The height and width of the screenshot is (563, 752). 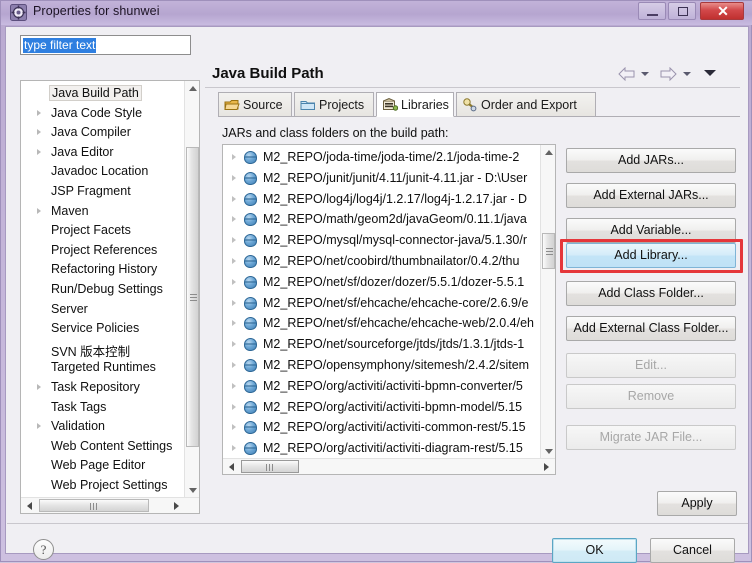 I want to click on tab-order-and-export: Order and Export, so click(x=526, y=104).